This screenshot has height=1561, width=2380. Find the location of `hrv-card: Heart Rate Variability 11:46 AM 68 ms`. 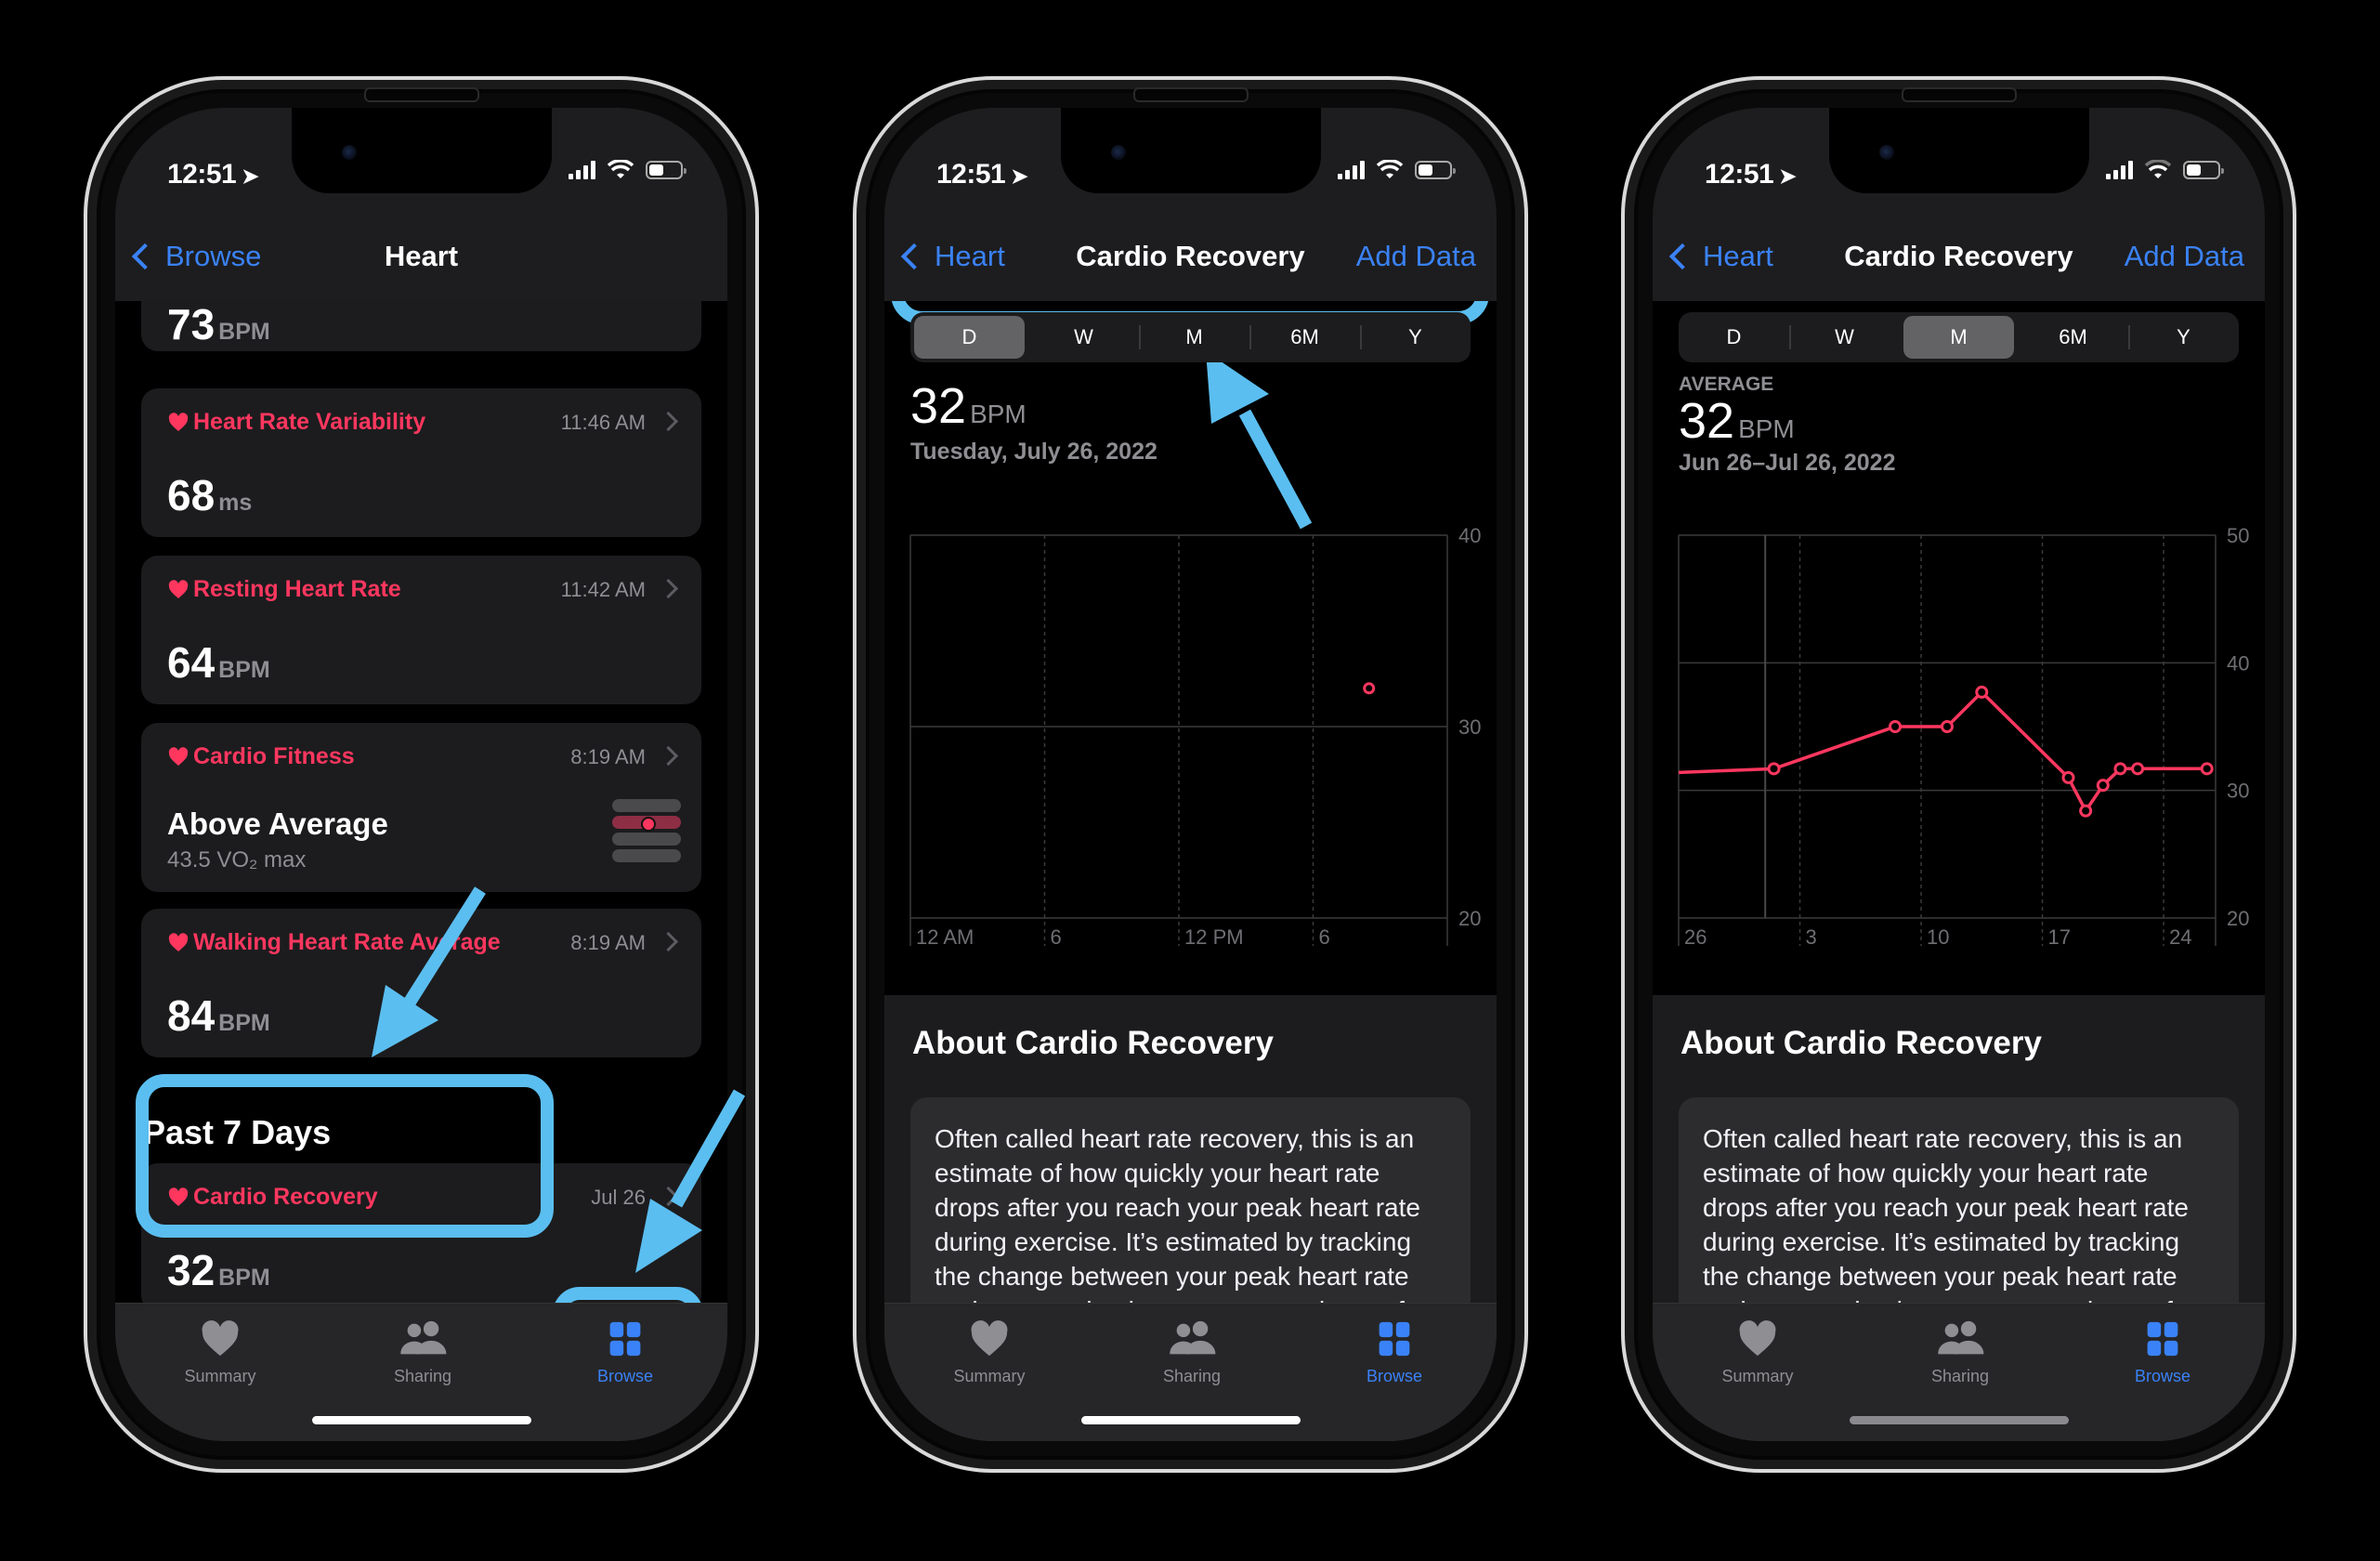

hrv-card: Heart Rate Variability 11:46 AM 68 ms is located at coordinates (421, 462).